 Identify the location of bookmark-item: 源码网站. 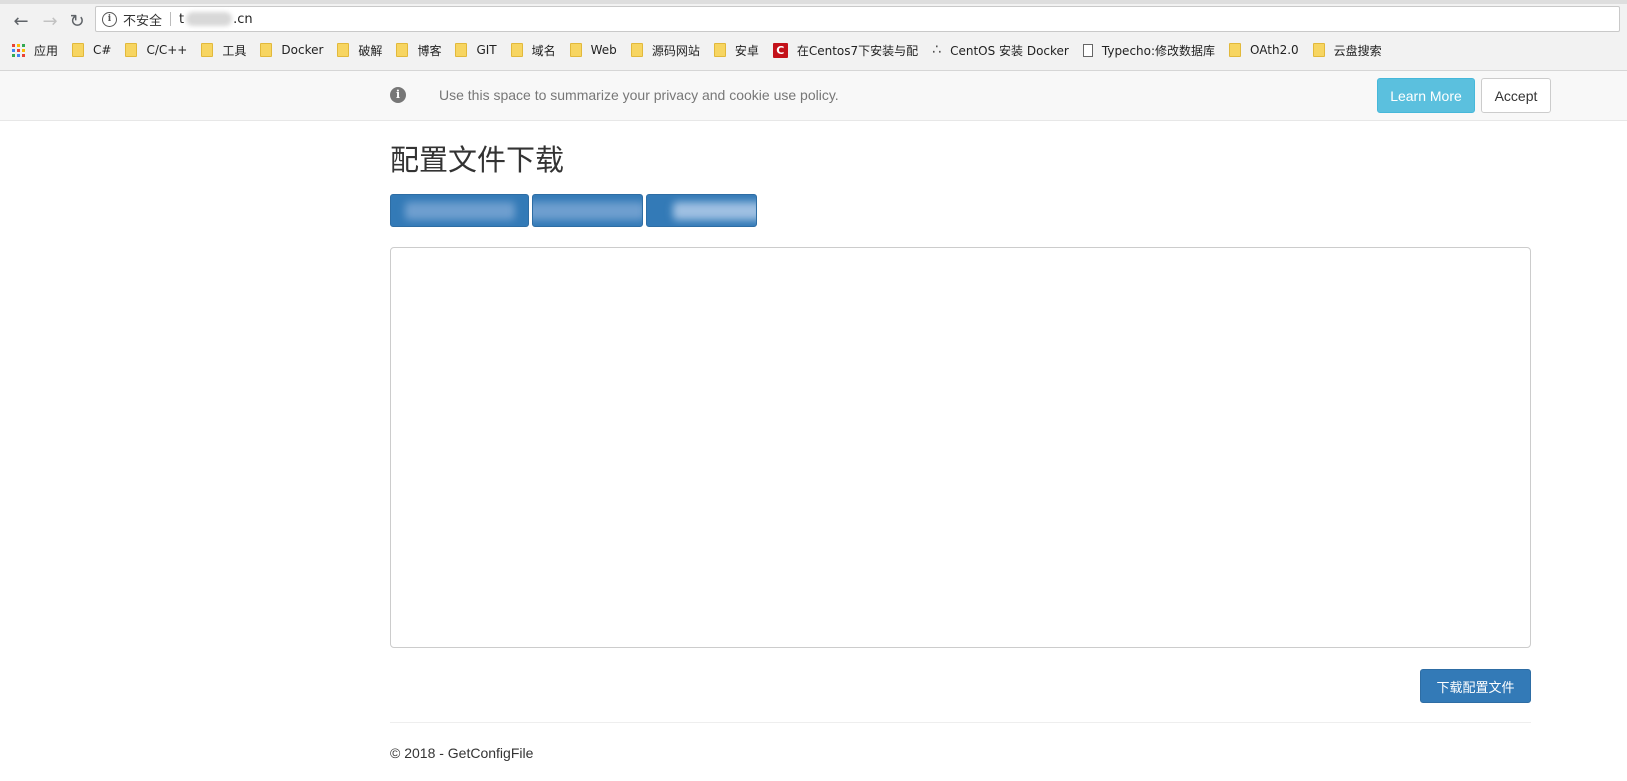
(665, 50).